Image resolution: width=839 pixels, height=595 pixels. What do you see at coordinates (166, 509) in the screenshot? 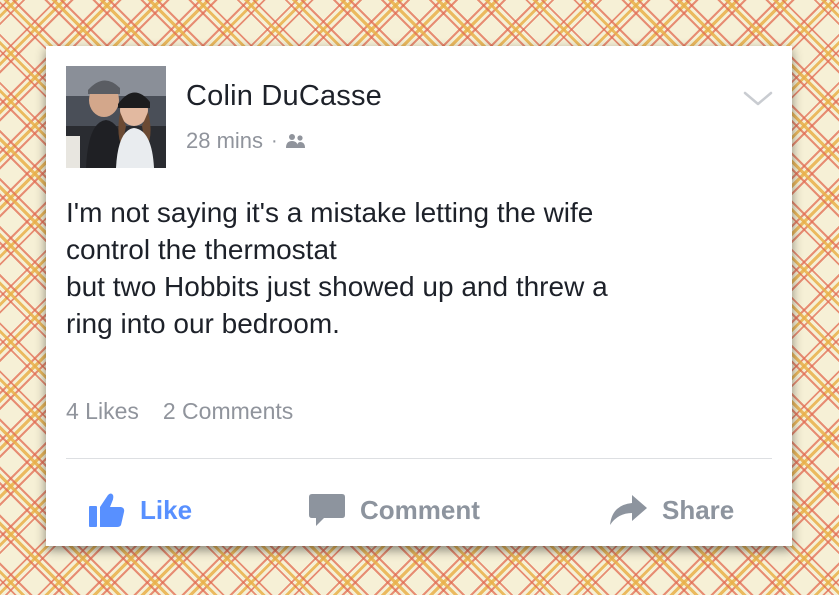
I see `like-label: Like` at bounding box center [166, 509].